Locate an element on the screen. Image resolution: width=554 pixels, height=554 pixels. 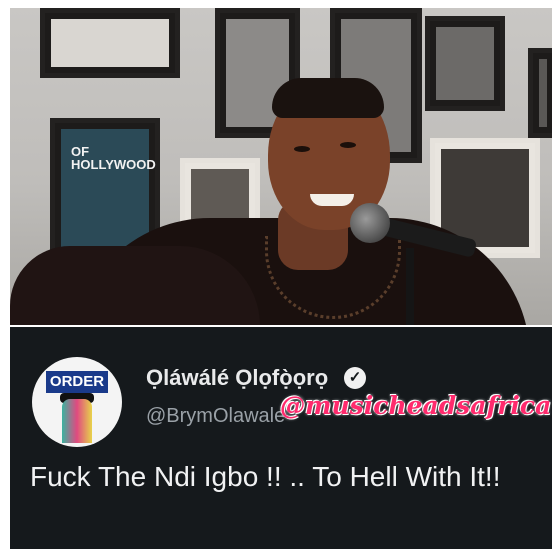
avatar: ORDER is located at coordinates (77, 402).